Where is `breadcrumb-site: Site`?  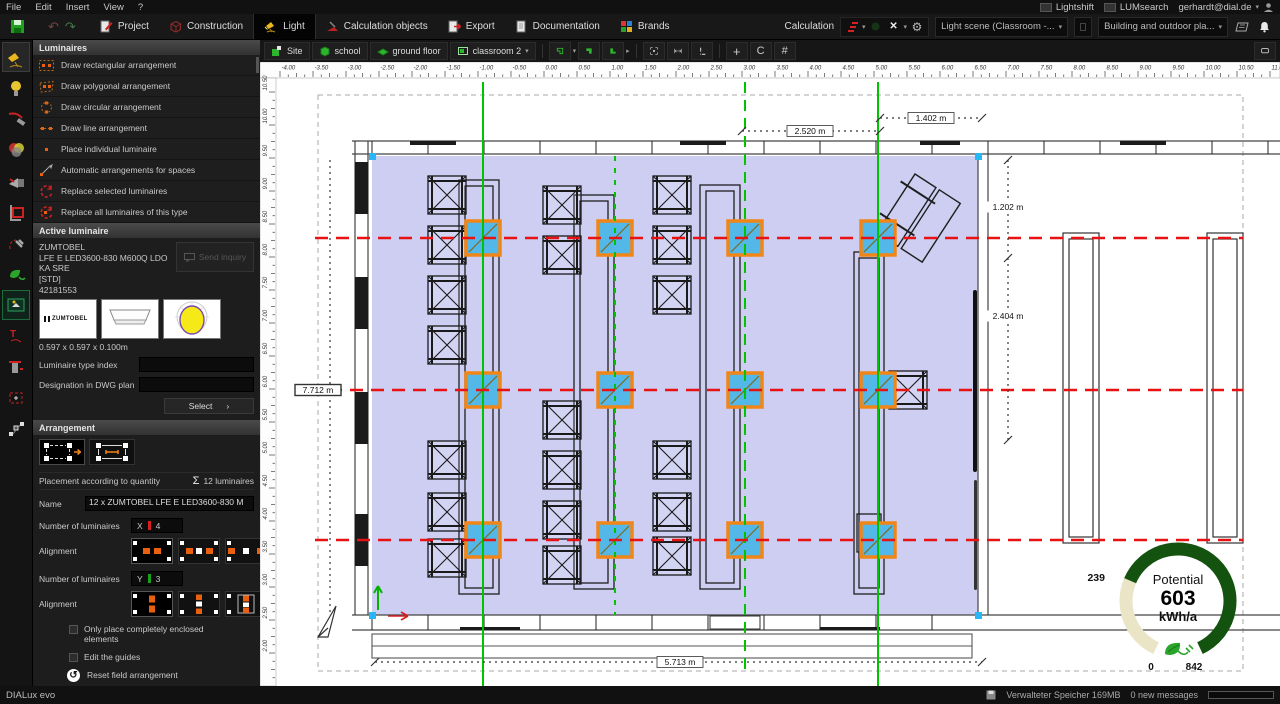
breadcrumb-site: Site is located at coordinates (287, 51).